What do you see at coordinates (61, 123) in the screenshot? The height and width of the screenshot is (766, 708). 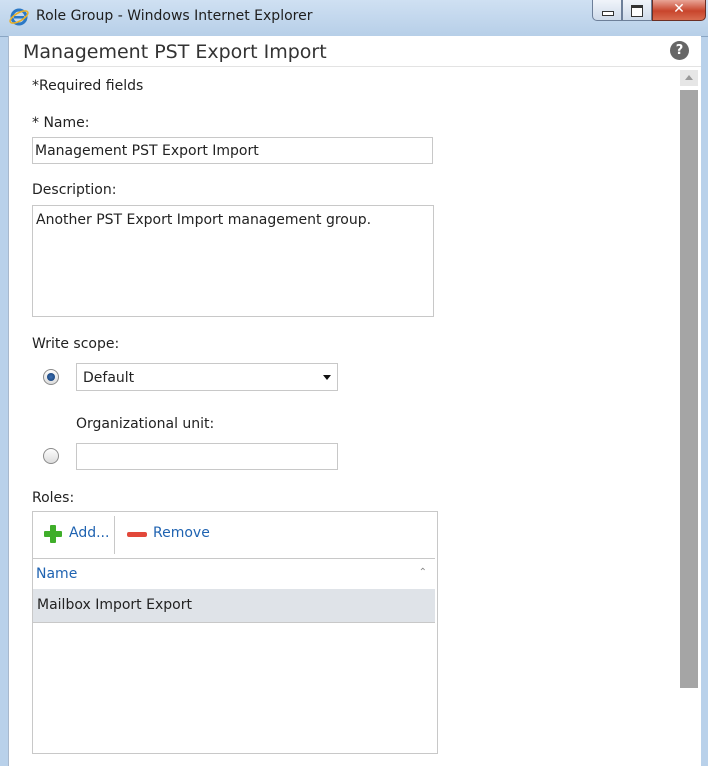 I see `name-label: * Name:` at bounding box center [61, 123].